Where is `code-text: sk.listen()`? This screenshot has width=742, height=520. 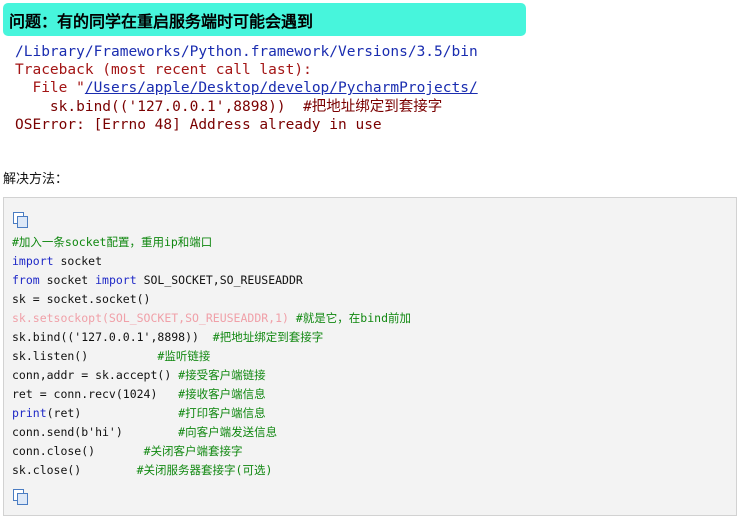
code-text: sk.listen() is located at coordinates (85, 356).